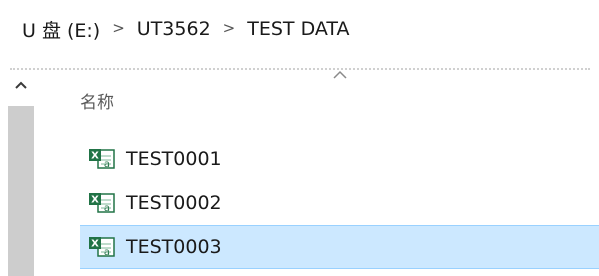  I want to click on scroll-up-button, so click(21, 85).